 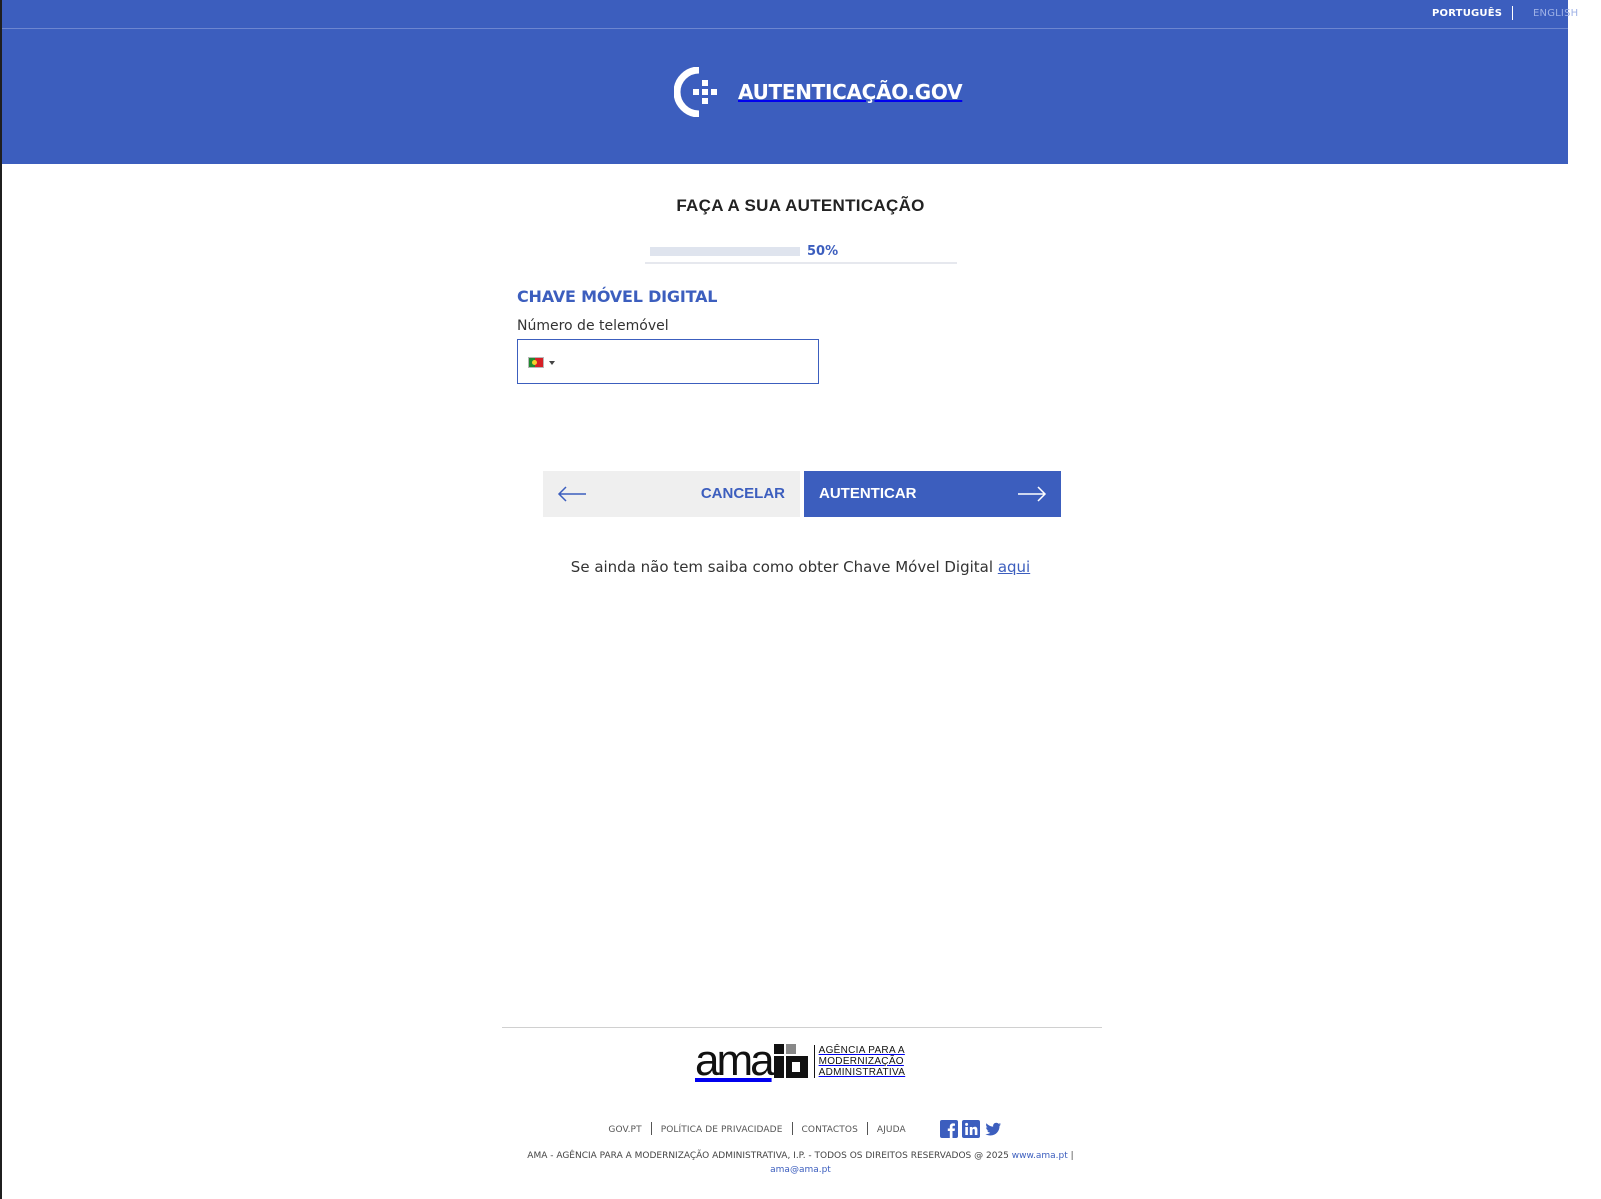 What do you see at coordinates (1070, 1156) in the screenshot?
I see `copyright-pipe: |` at bounding box center [1070, 1156].